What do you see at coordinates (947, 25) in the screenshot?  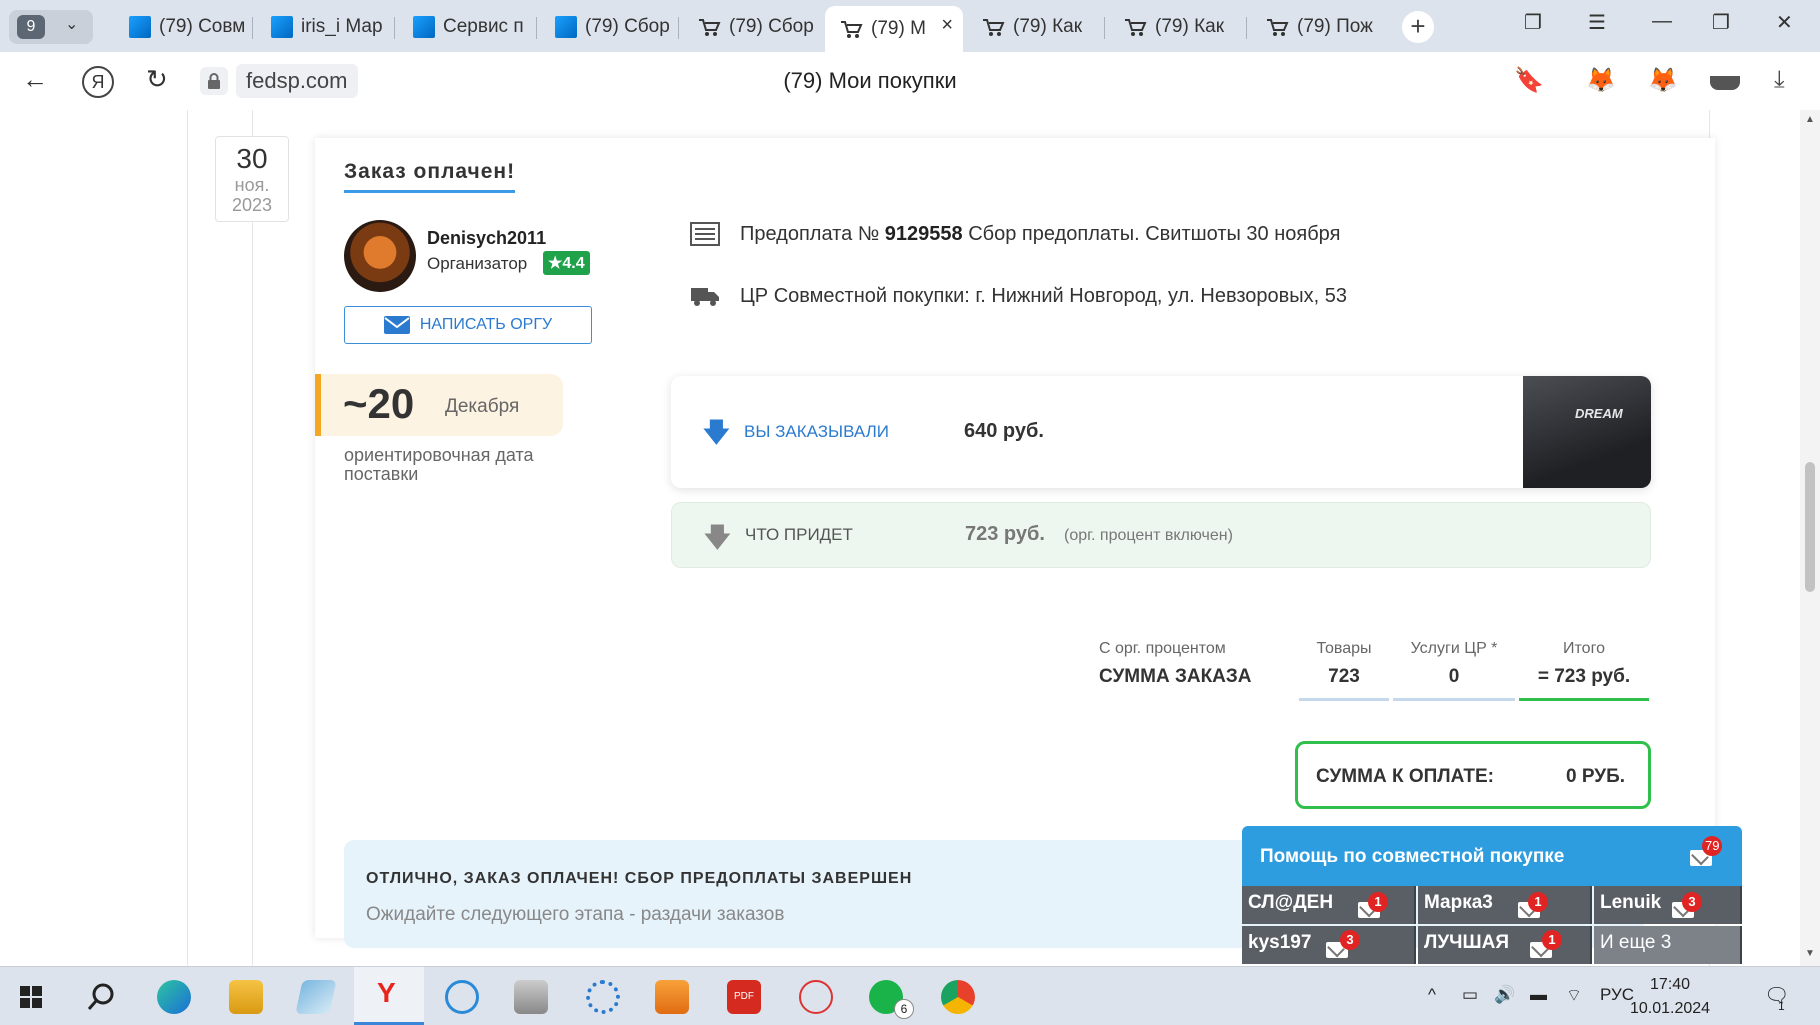 I see `close-tab-icon: ×` at bounding box center [947, 25].